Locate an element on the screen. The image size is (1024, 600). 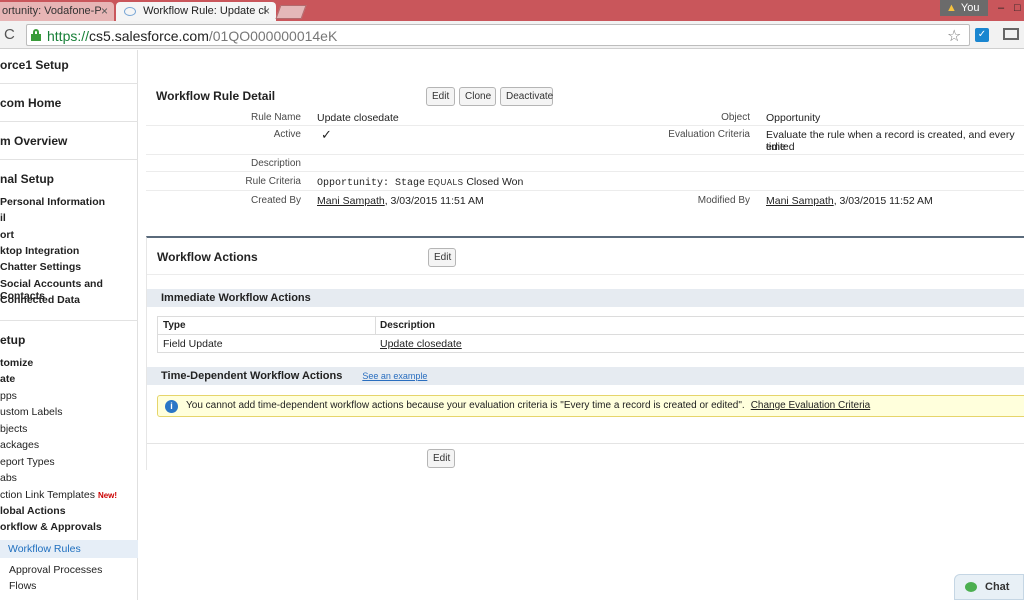
cloud-icon is located at coordinates (130, 11).